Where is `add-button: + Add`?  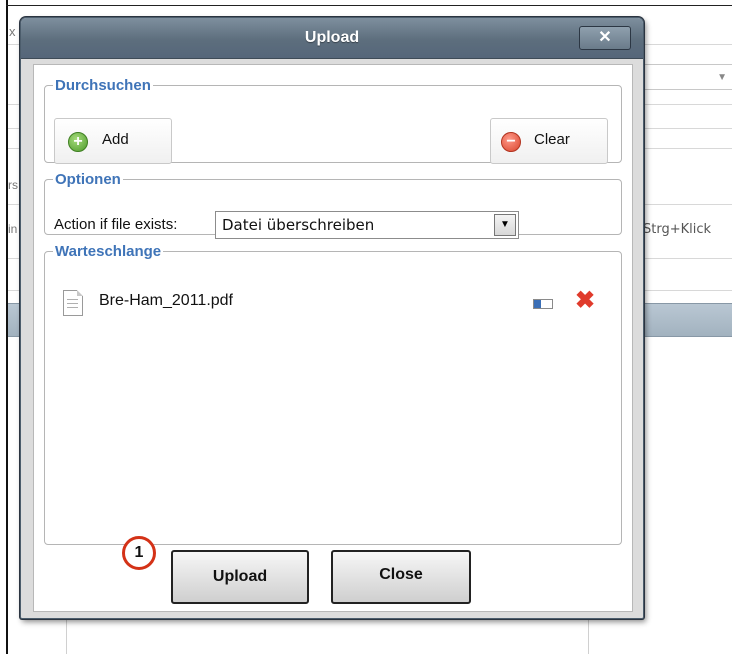 add-button: + Add is located at coordinates (113, 141).